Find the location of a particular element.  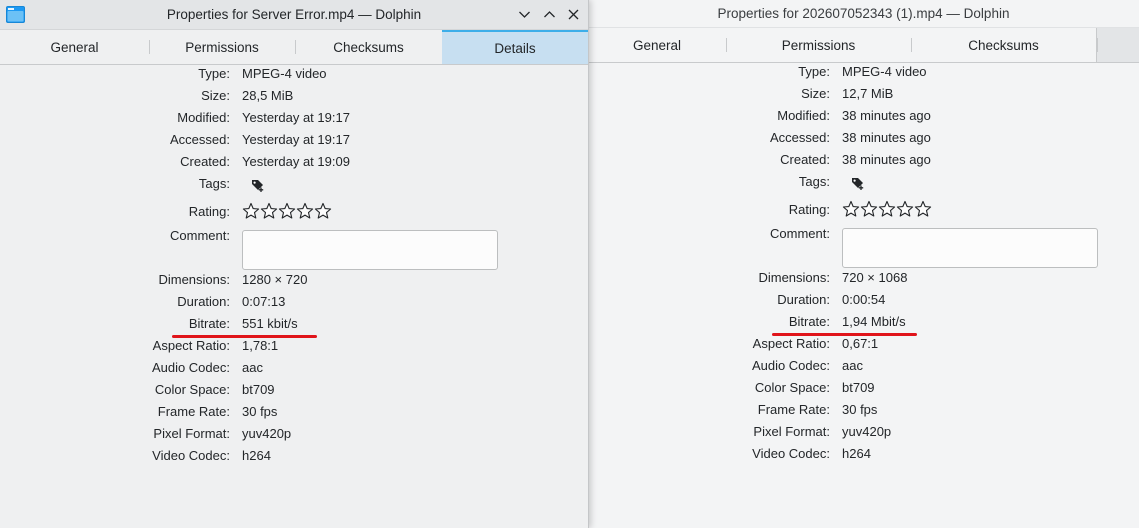

folder-icon is located at coordinates (15, 14).